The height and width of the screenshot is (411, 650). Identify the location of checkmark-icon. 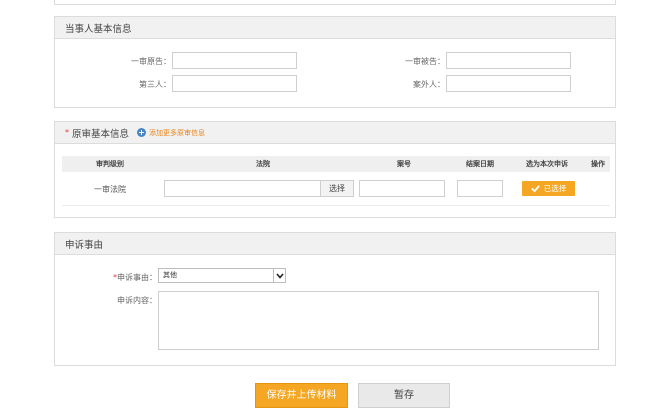
(535, 189).